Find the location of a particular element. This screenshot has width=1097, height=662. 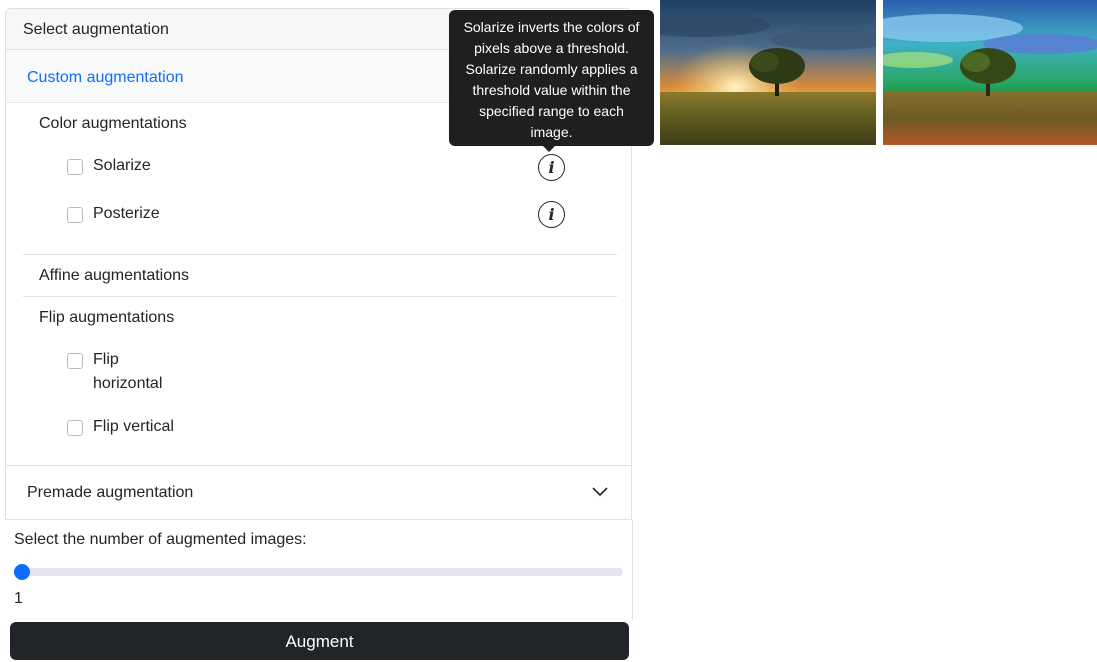

flip-vertical-option: Flip vertical is located at coordinates (120, 428).